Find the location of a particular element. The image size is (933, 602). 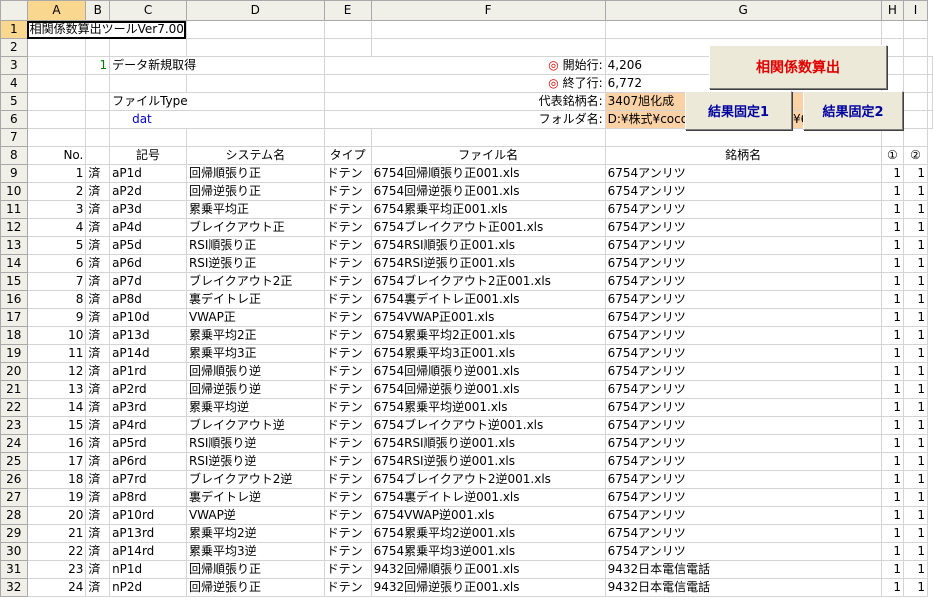

row-header: 19 is located at coordinates (14, 353).